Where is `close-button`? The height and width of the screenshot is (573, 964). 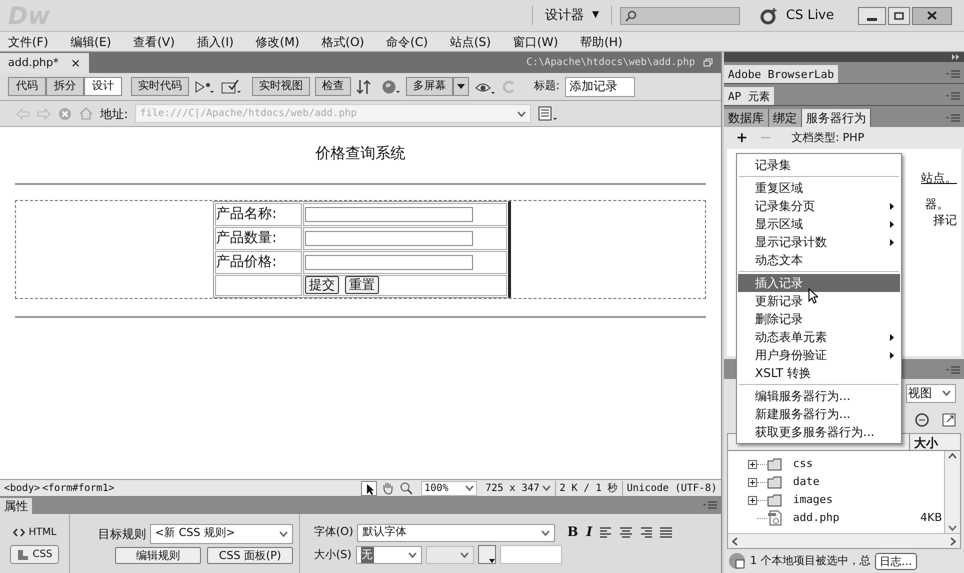
close-button is located at coordinates (932, 15).